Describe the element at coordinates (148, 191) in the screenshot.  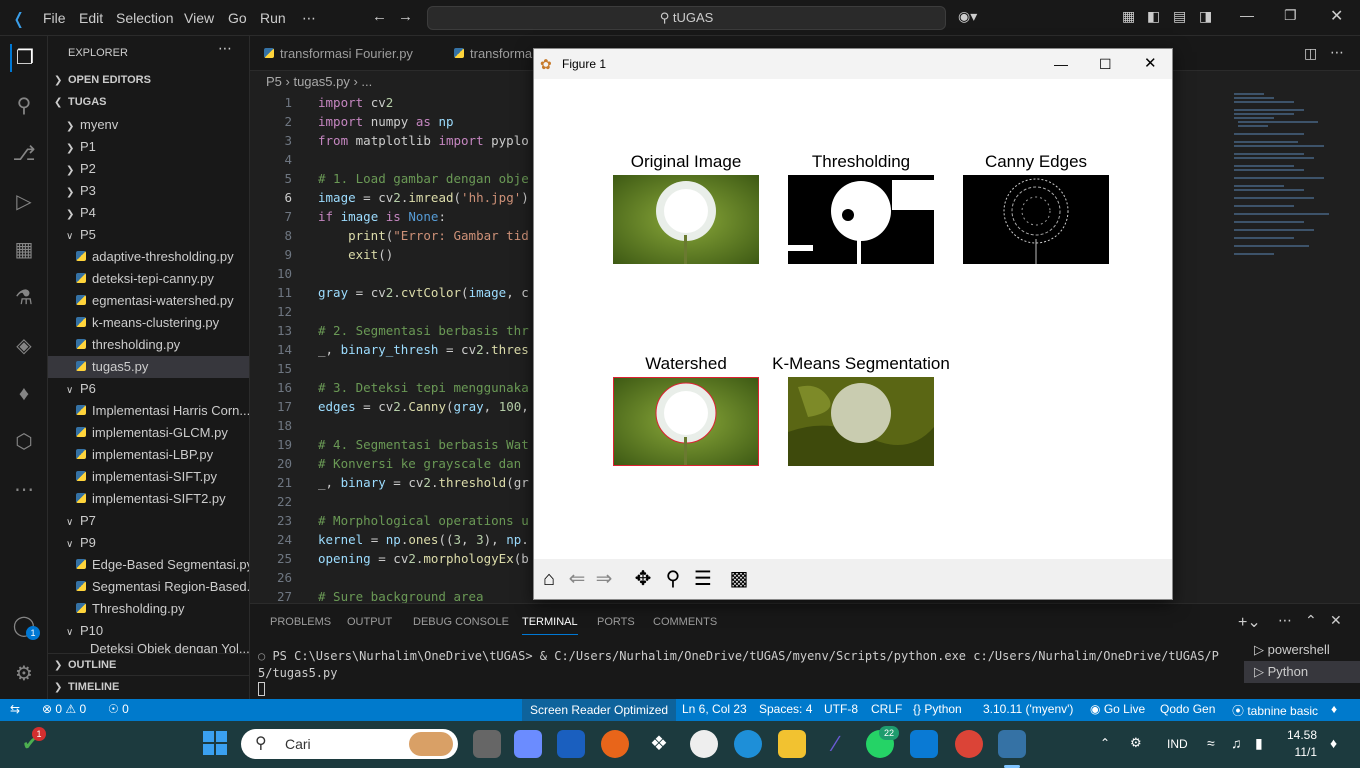
I see `folder-p3: ❯ P3` at that location.